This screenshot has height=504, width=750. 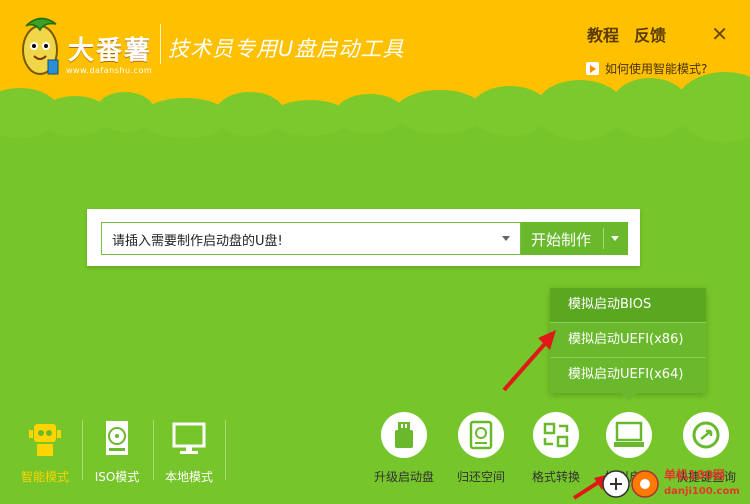 What do you see at coordinates (529, 361) in the screenshot?
I see `red-arrow-icon` at bounding box center [529, 361].